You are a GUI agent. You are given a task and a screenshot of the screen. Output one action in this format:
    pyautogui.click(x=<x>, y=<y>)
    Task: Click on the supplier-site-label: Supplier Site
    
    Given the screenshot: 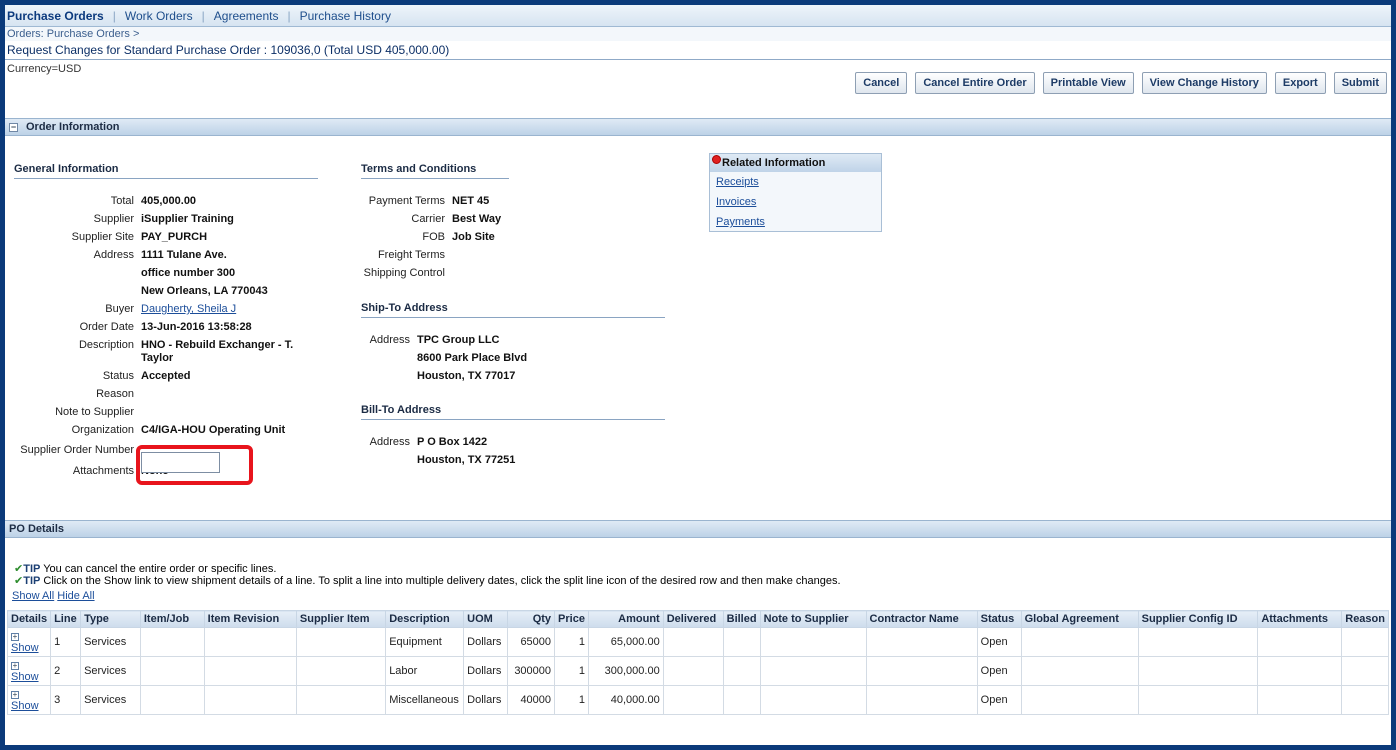 What is the action you would take?
    pyautogui.click(x=102, y=237)
    